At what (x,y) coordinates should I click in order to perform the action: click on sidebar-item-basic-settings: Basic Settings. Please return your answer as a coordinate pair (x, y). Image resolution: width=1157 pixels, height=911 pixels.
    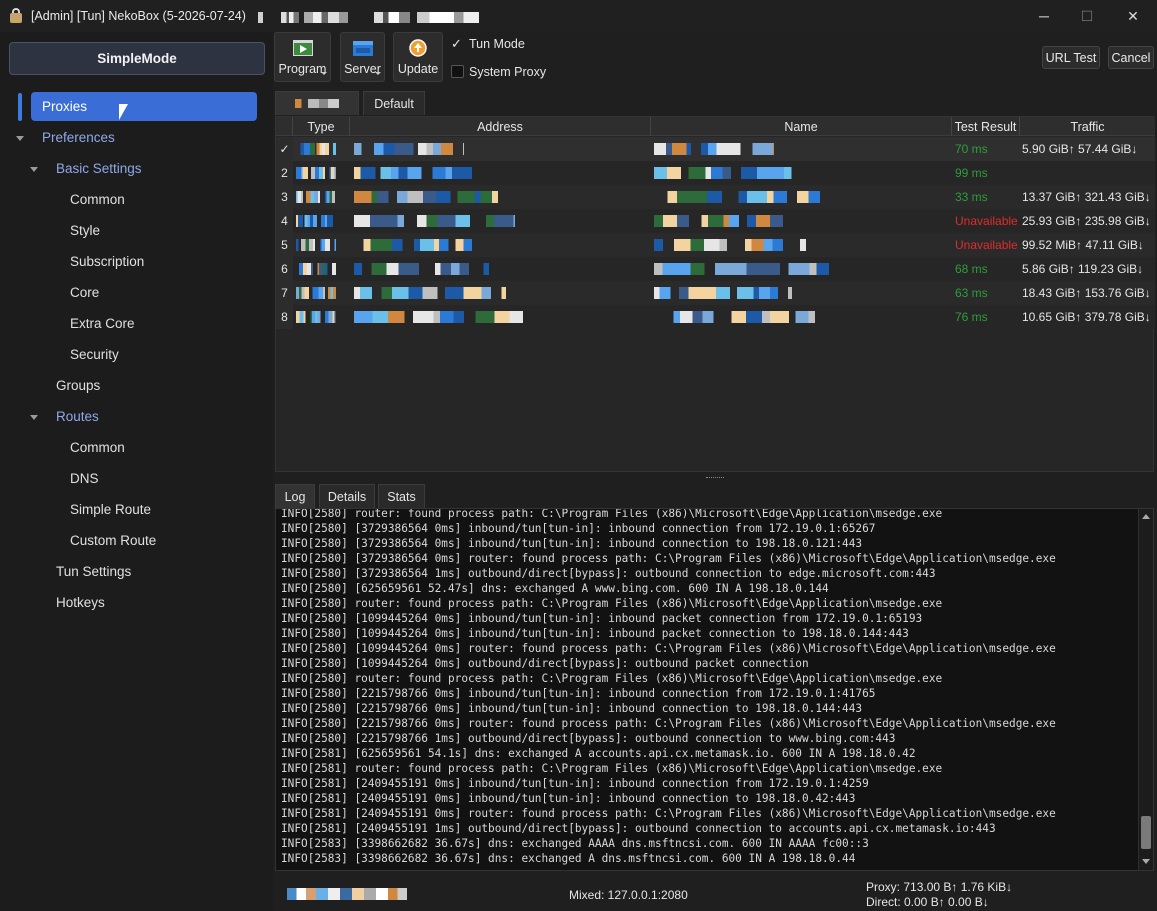
    Looking at the image, I should click on (99, 168).